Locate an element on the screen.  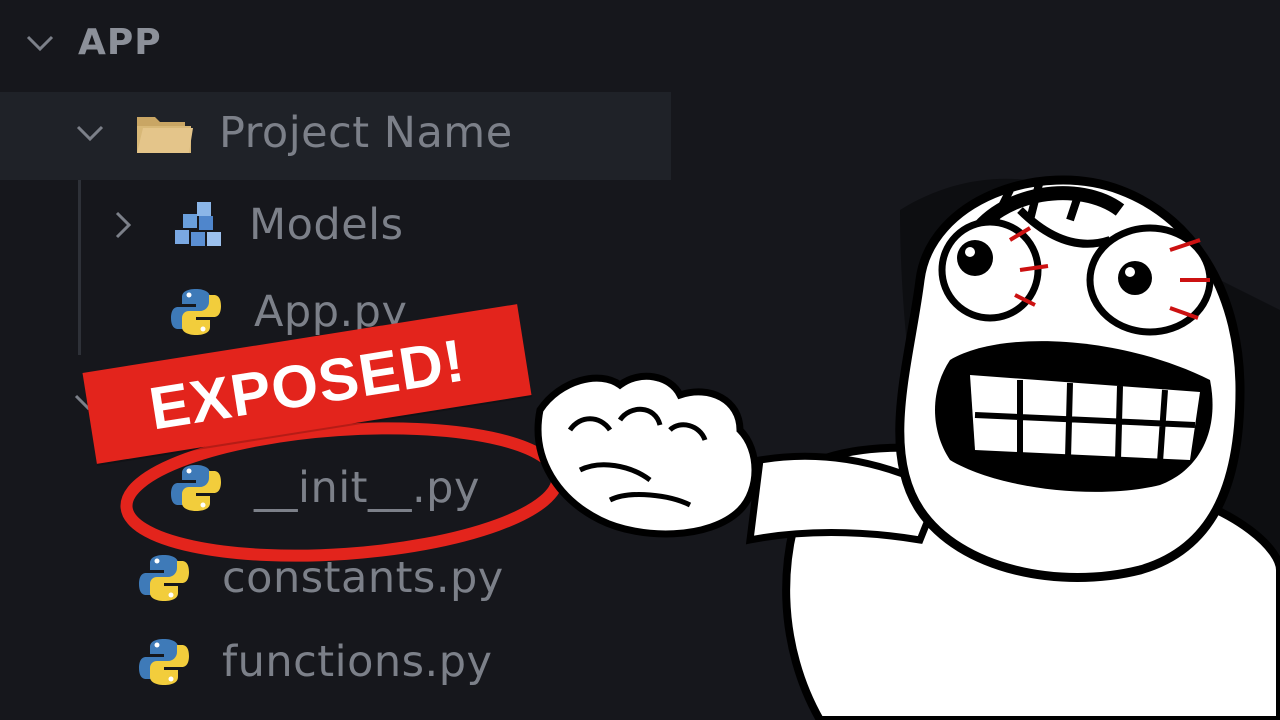
tree-indent-guide is located at coordinates (79, 267).